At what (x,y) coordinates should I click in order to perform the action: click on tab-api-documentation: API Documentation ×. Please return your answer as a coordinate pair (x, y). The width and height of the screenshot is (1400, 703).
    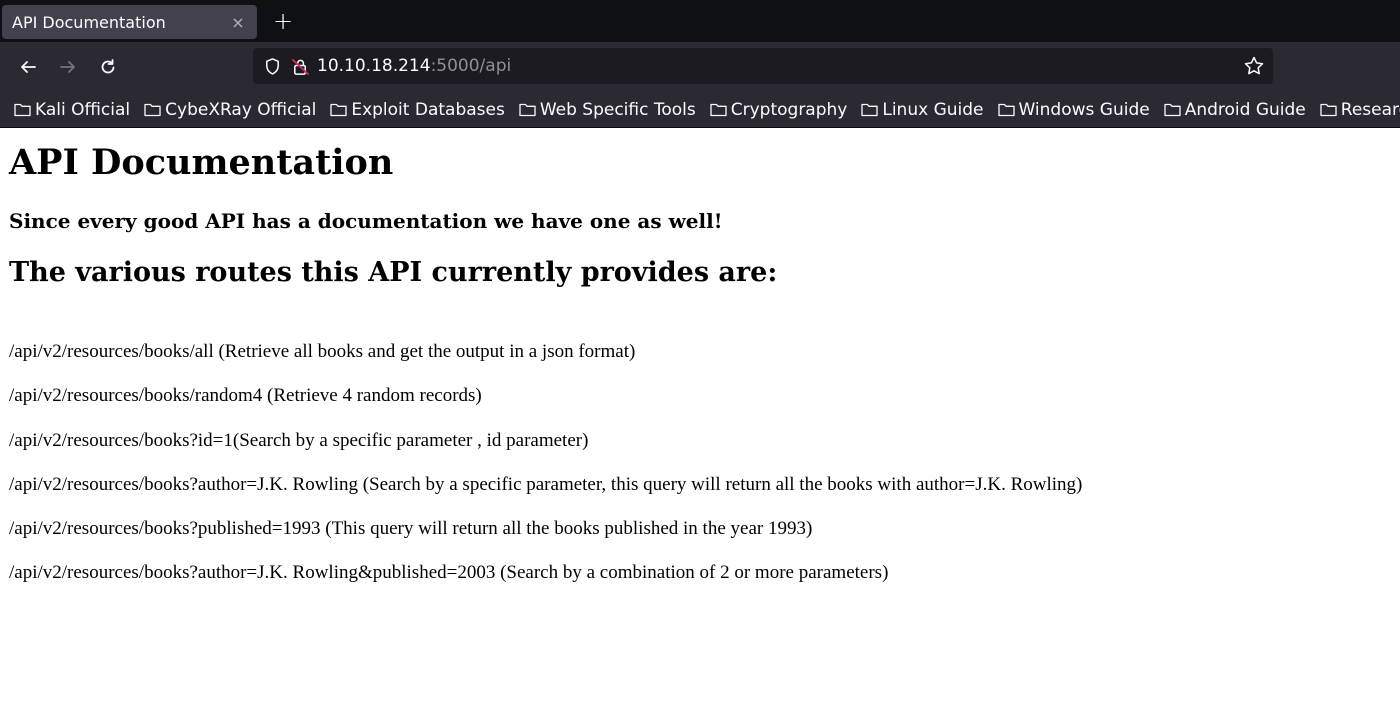
    Looking at the image, I should click on (129, 22).